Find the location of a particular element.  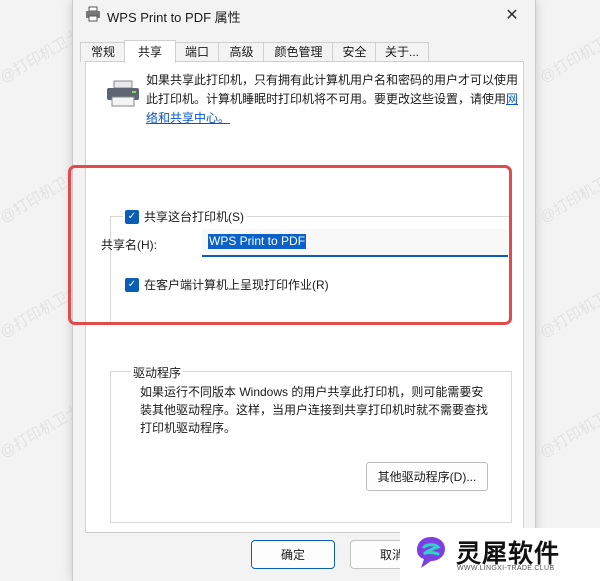

tab-color-management: 颜色管理 is located at coordinates (298, 52).